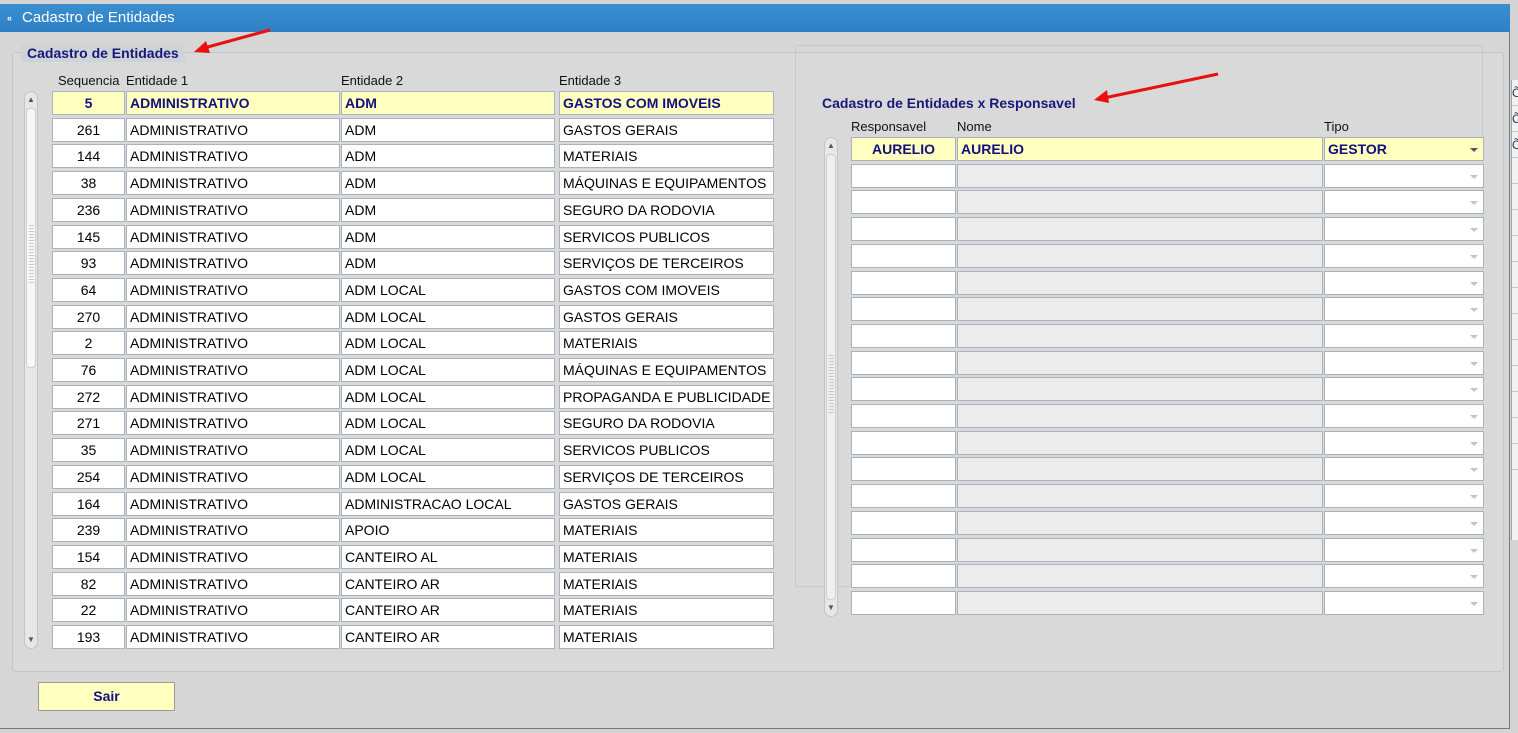 This screenshot has width=1518, height=733. Describe the element at coordinates (831, 608) in the screenshot. I see `scroll-down-icon: ▼` at that location.